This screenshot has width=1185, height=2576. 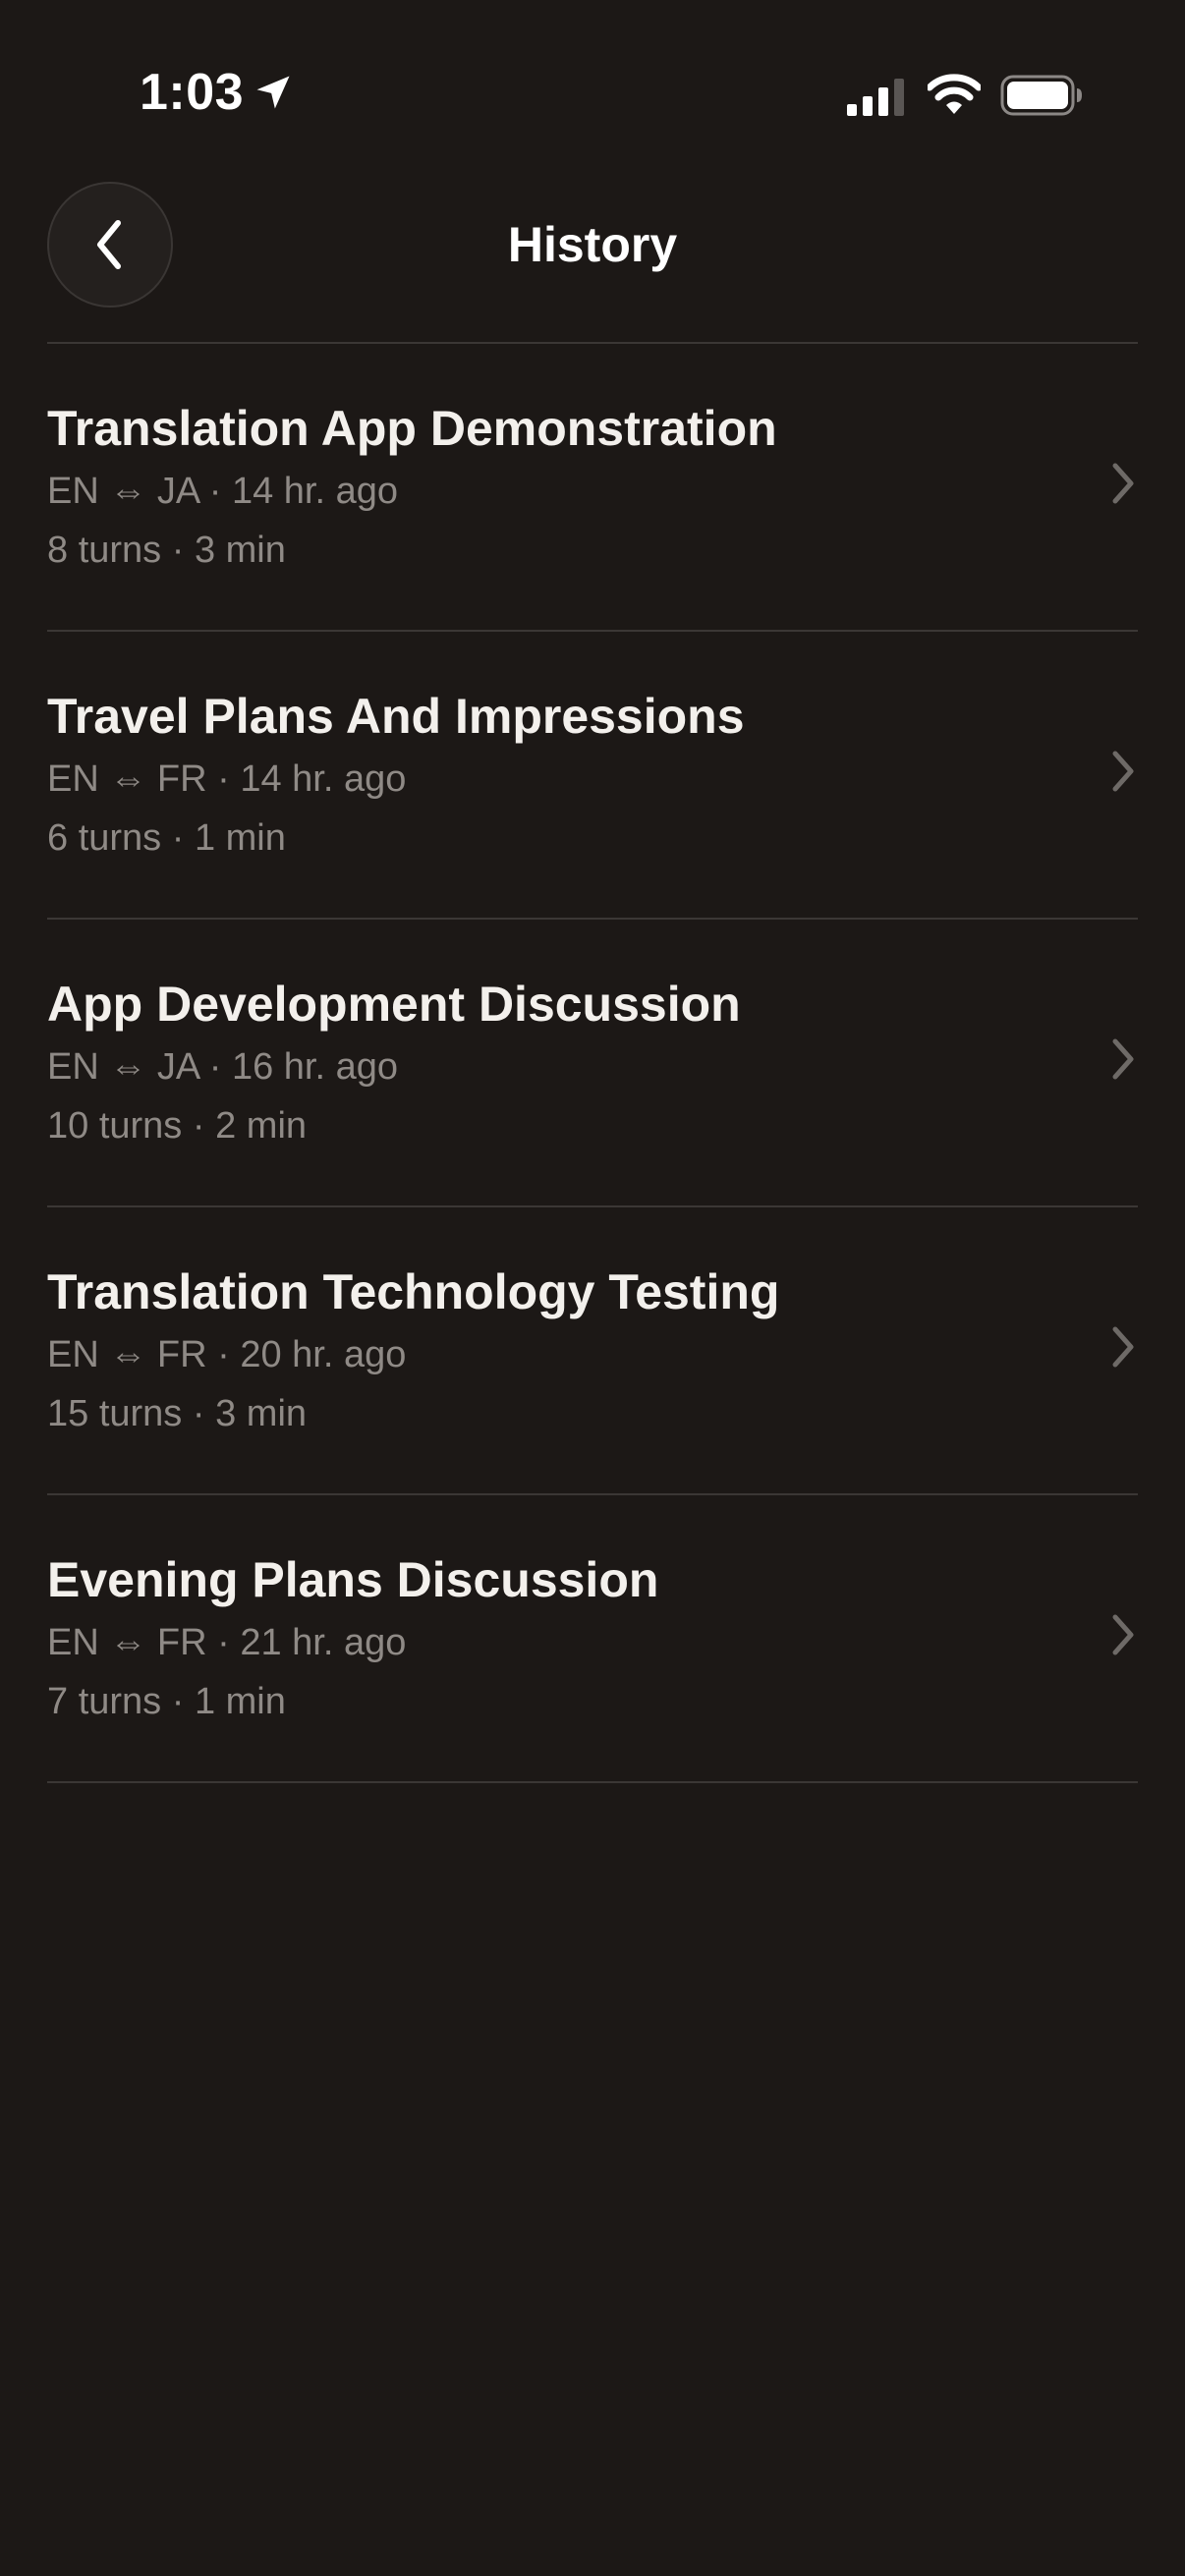 What do you see at coordinates (414, 1291) in the screenshot?
I see `item-title: Translation Technology Testing` at bounding box center [414, 1291].